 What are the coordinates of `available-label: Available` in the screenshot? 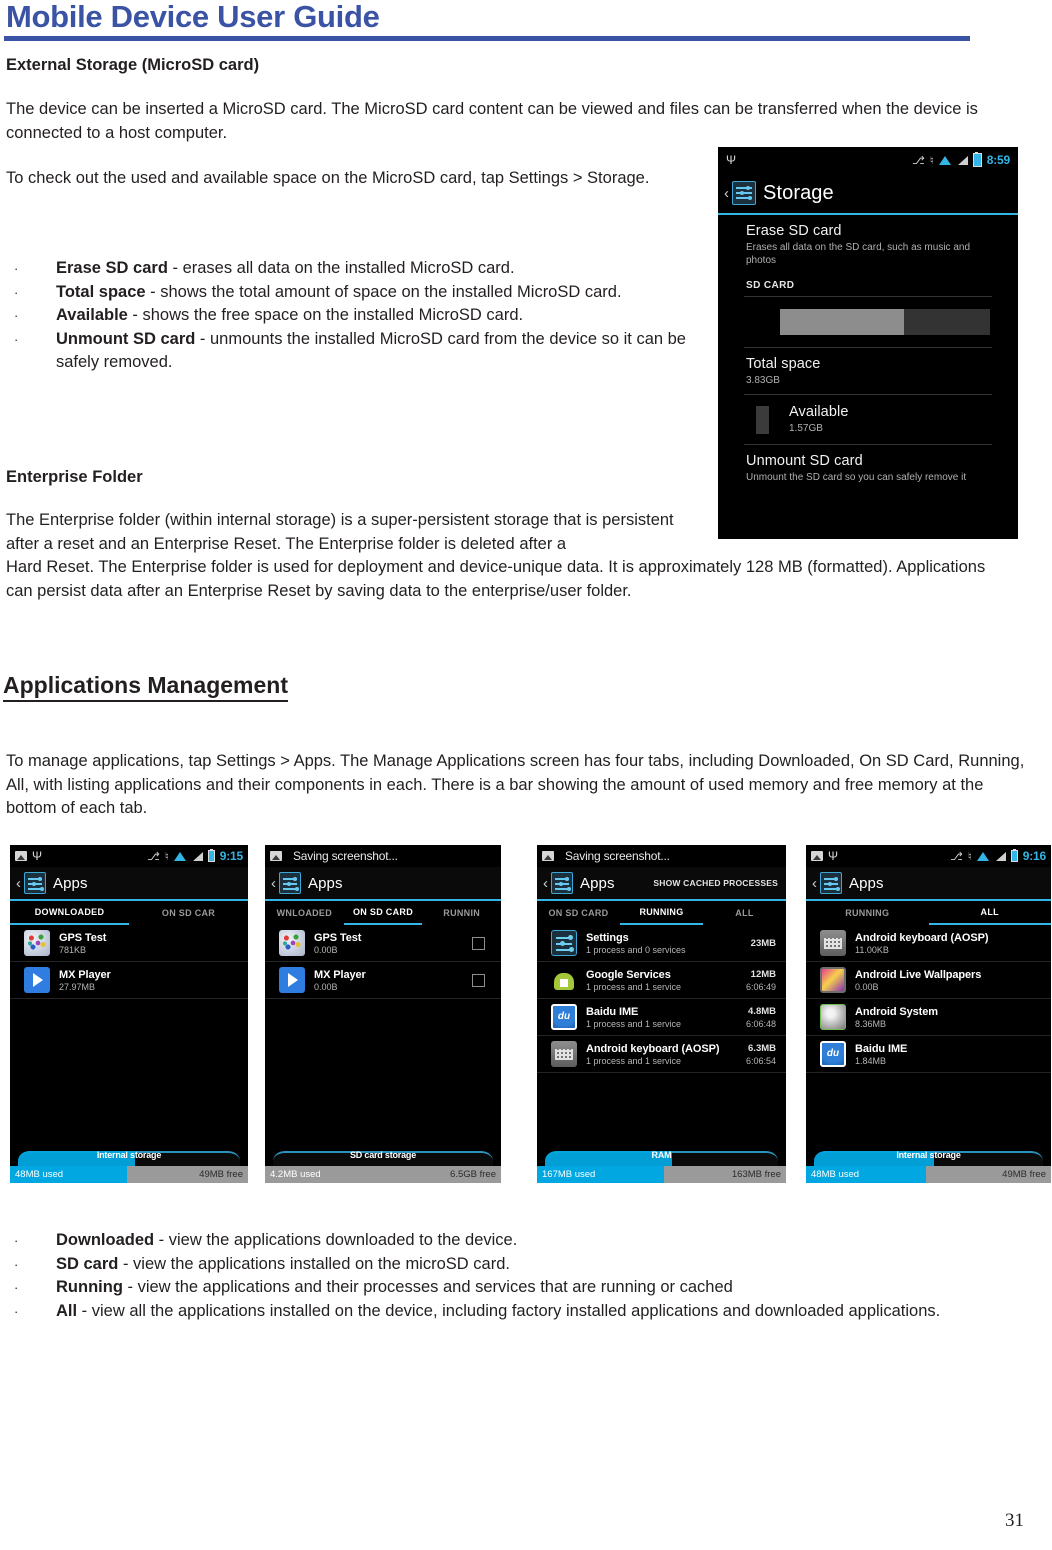 It's located at (819, 412).